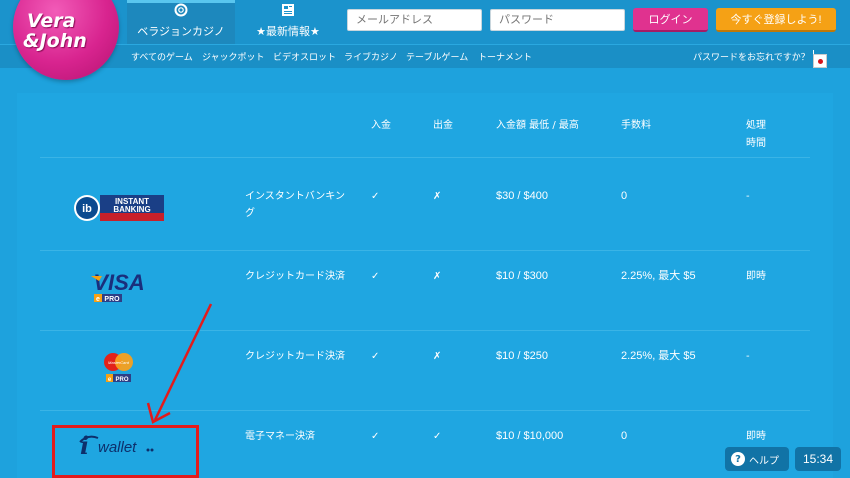  What do you see at coordinates (764, 461) in the screenshot?
I see `help-label: ヘルプ` at bounding box center [764, 461].